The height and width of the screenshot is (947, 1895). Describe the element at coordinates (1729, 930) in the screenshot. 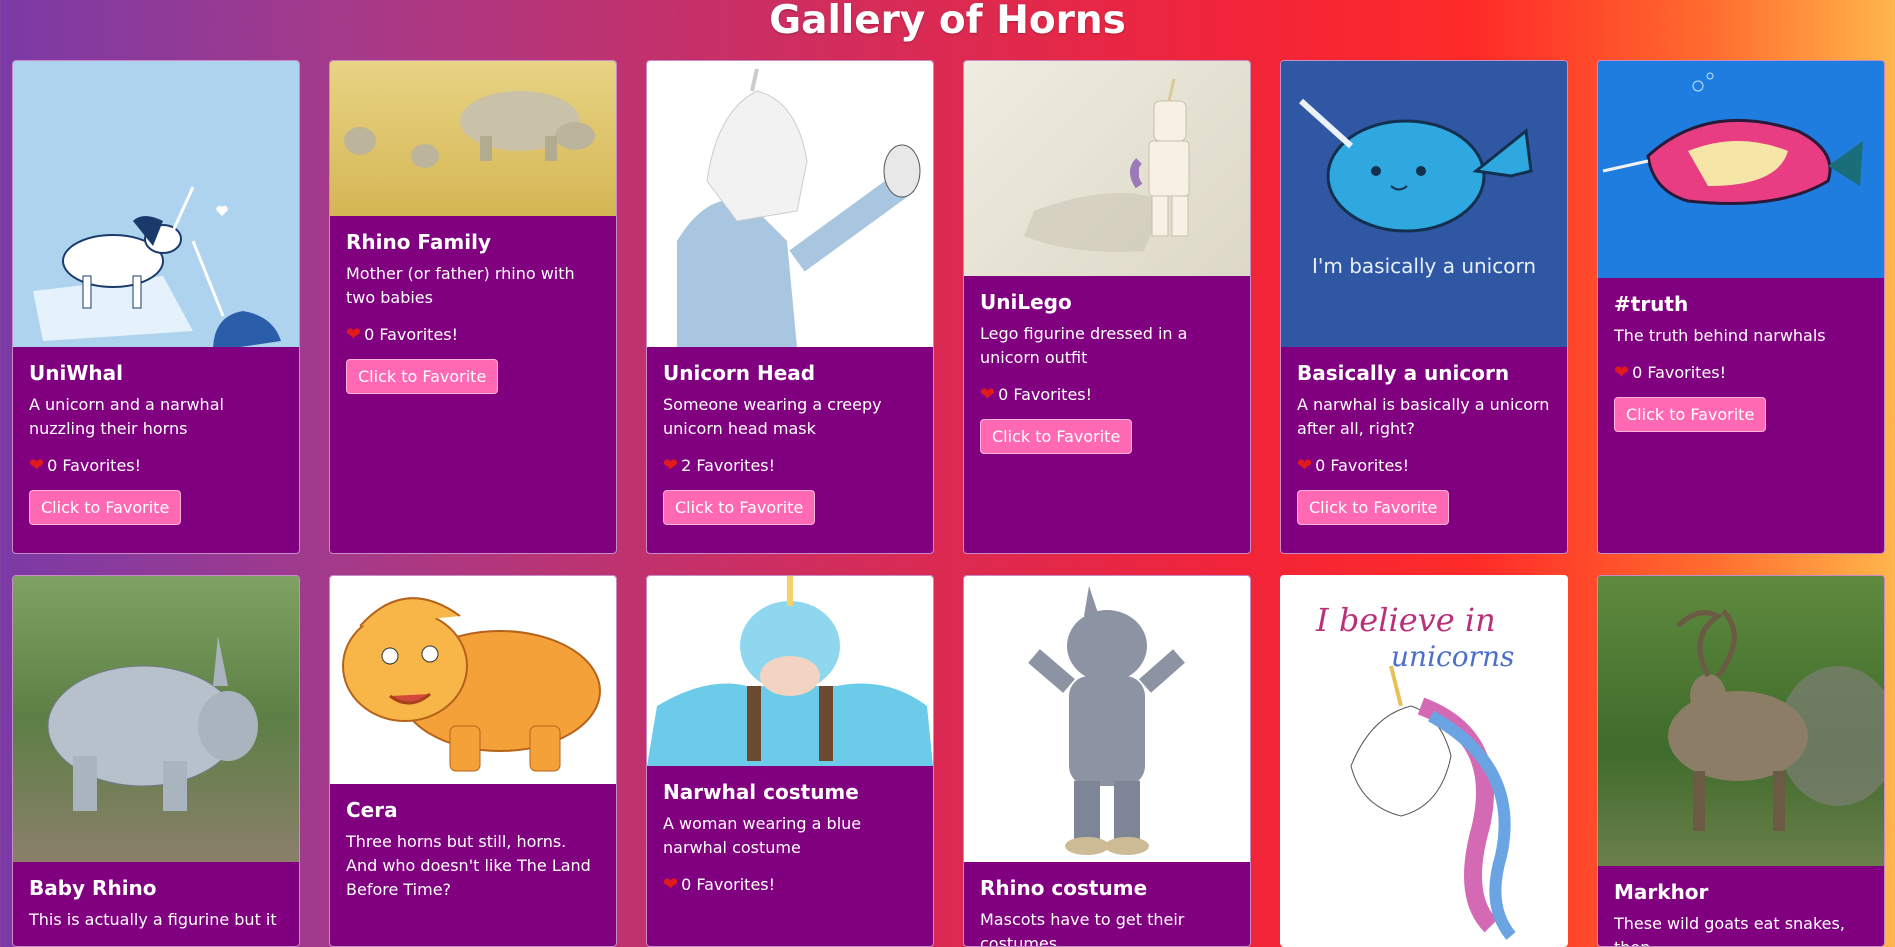

I see `card-description: These wild goats eat snakes, then` at that location.